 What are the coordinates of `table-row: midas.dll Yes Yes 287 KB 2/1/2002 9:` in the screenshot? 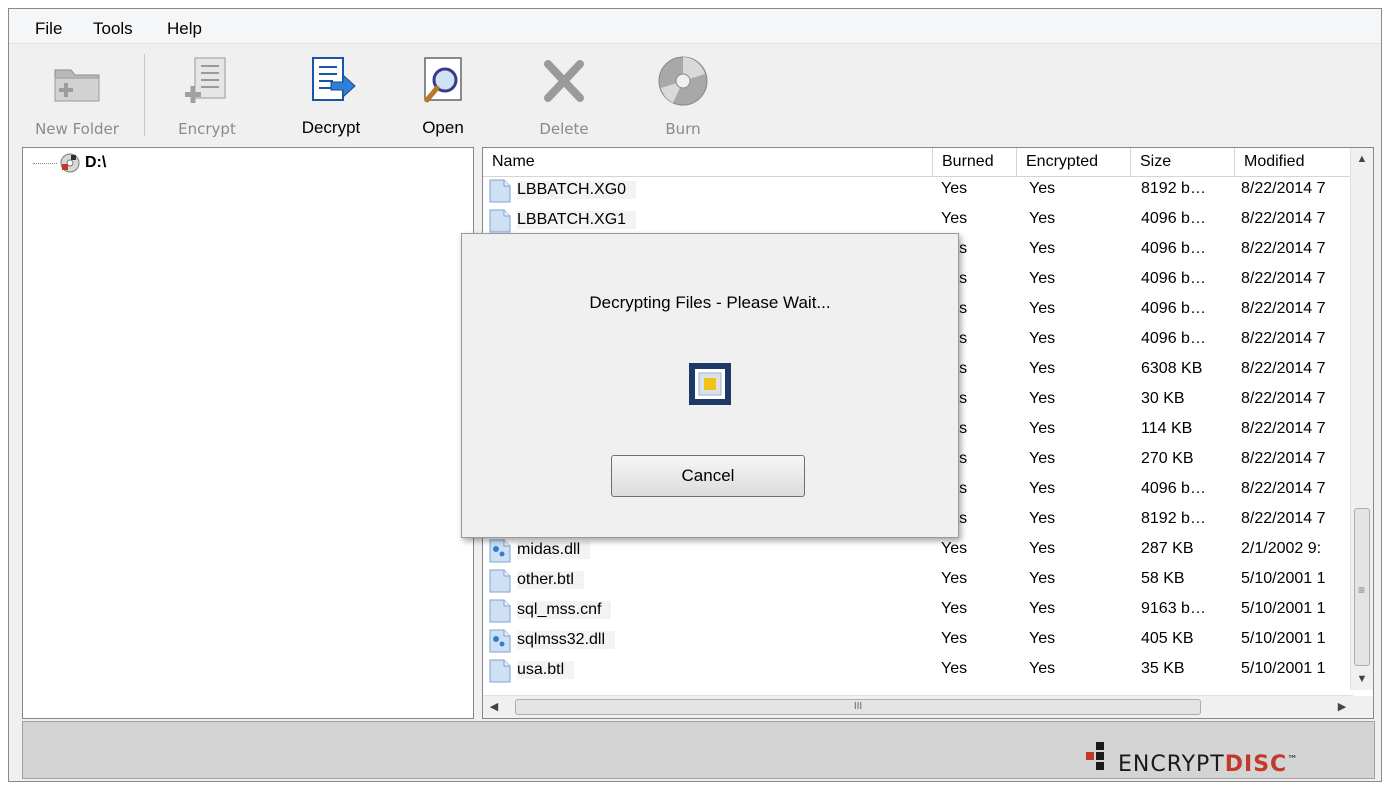 It's located at (928, 551).